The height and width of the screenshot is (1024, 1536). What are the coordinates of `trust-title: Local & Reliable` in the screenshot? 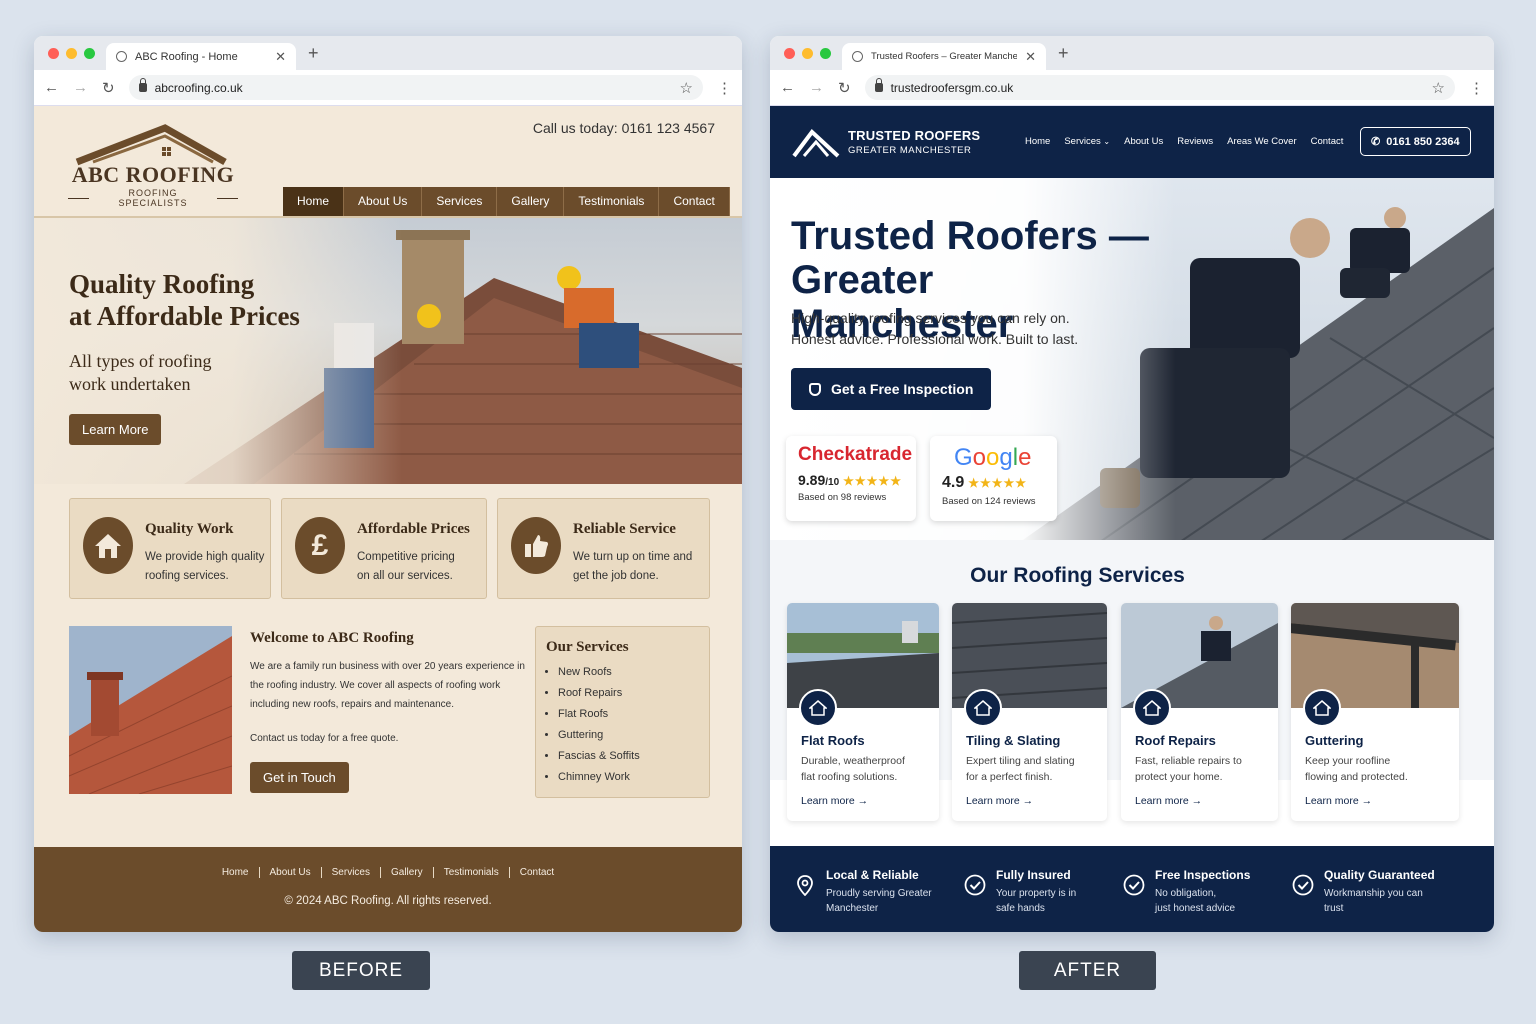 It's located at (872, 875).